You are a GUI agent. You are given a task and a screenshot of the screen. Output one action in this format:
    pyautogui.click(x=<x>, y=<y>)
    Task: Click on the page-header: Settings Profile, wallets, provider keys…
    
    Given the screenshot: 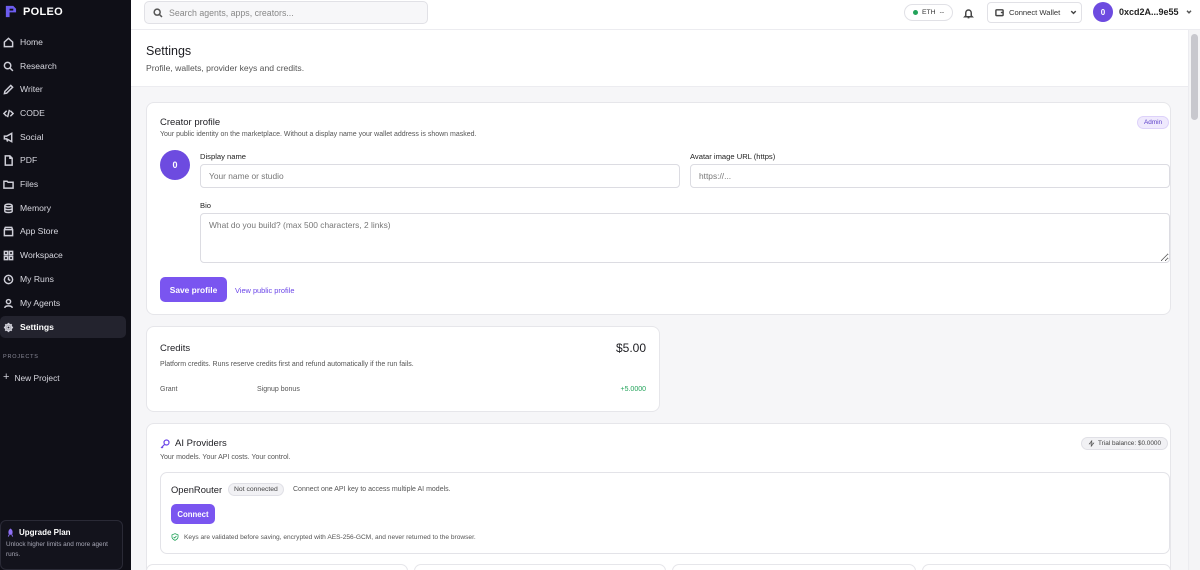 What is the action you would take?
    pyautogui.click(x=659, y=58)
    